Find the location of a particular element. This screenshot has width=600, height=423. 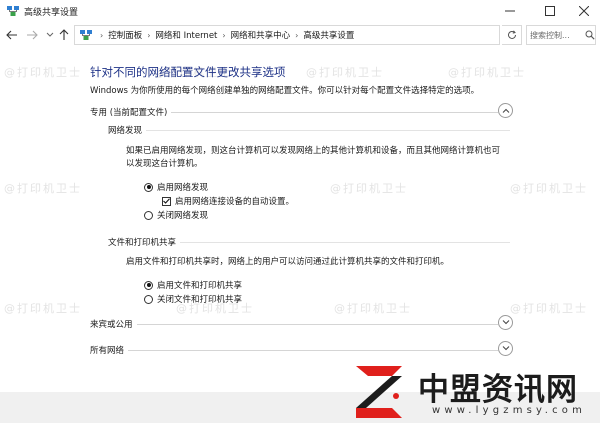

maximize-button is located at coordinates (550, 11).